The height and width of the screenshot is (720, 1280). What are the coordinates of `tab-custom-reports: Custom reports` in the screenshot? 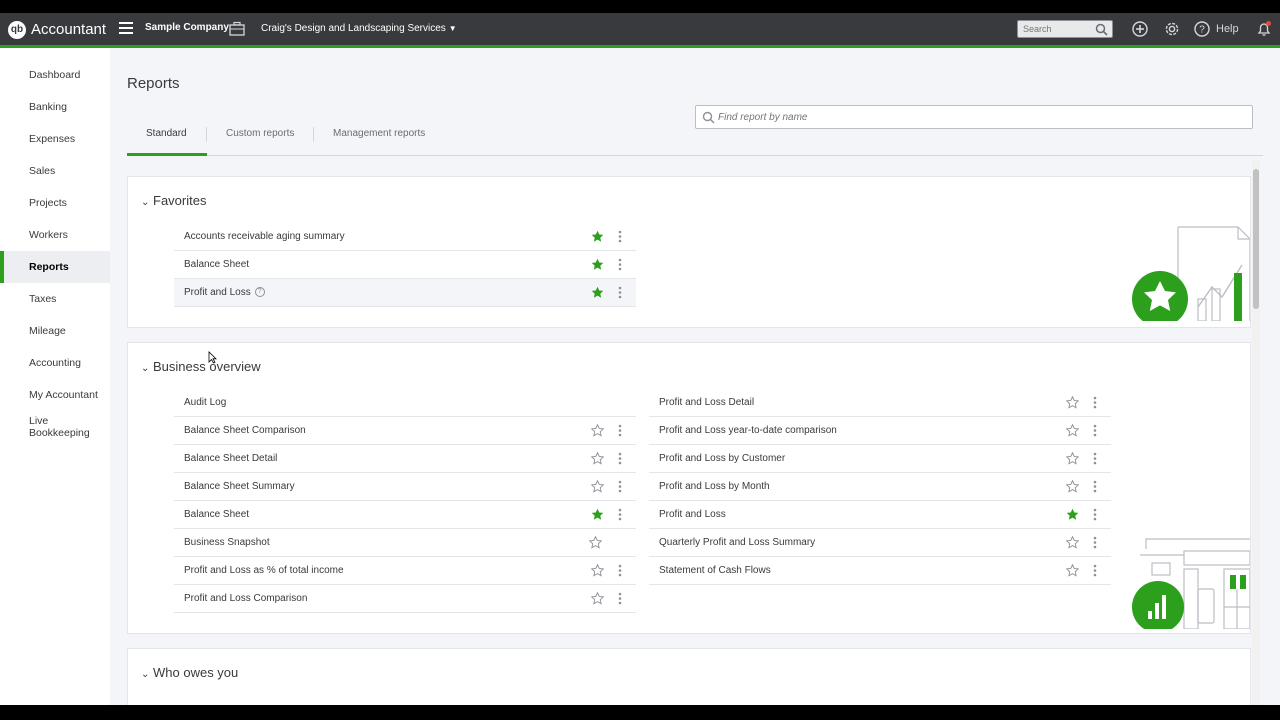 It's located at (260, 133).